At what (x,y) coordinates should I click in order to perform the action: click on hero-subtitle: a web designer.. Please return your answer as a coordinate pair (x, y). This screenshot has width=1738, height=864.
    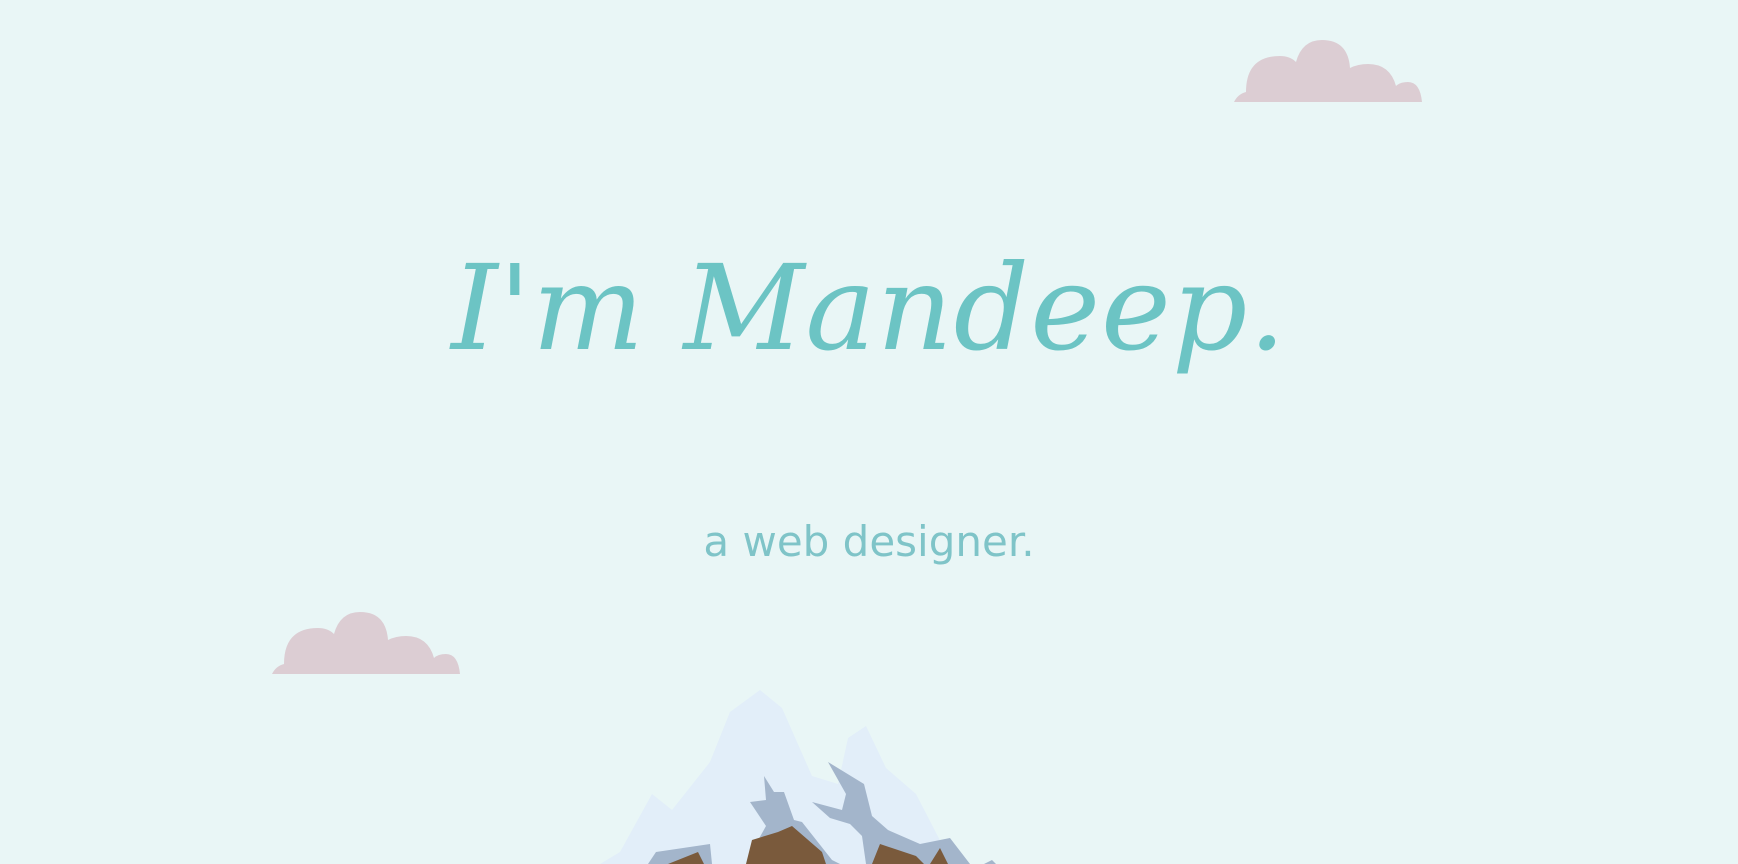
    Looking at the image, I should click on (869, 541).